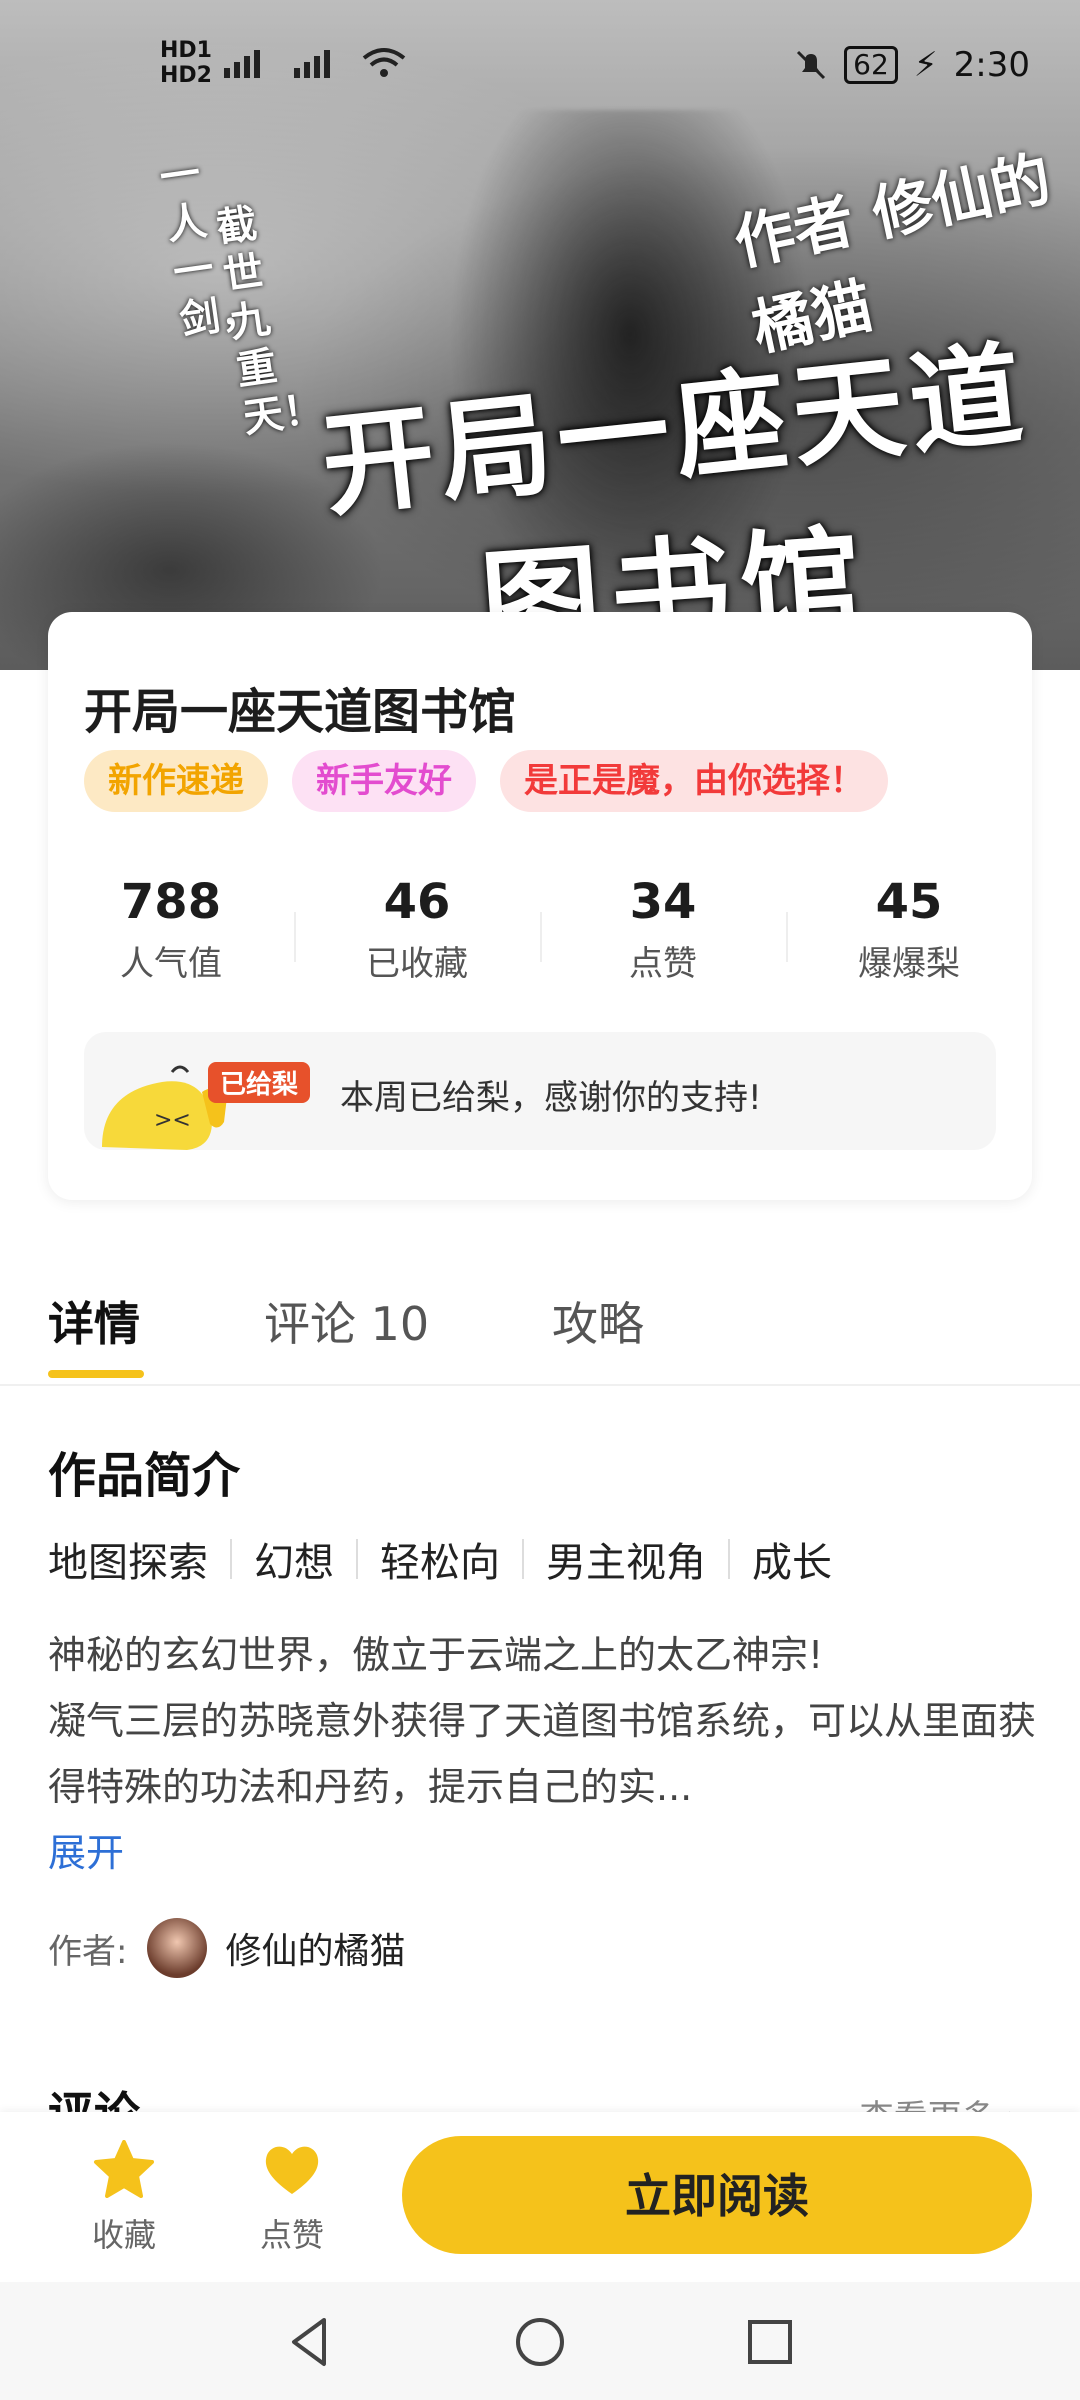 The height and width of the screenshot is (2400, 1080). I want to click on keyword: 地图探索, so click(128, 1563).